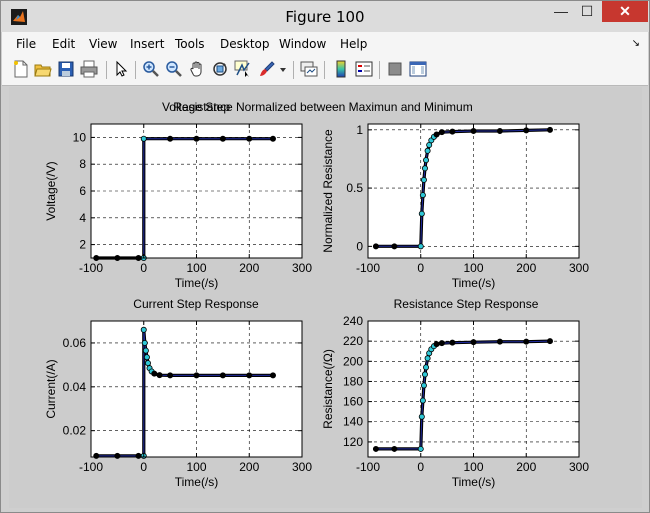 The image size is (650, 513). What do you see at coordinates (341, 69) in the screenshot?
I see `colorbar-icon` at bounding box center [341, 69].